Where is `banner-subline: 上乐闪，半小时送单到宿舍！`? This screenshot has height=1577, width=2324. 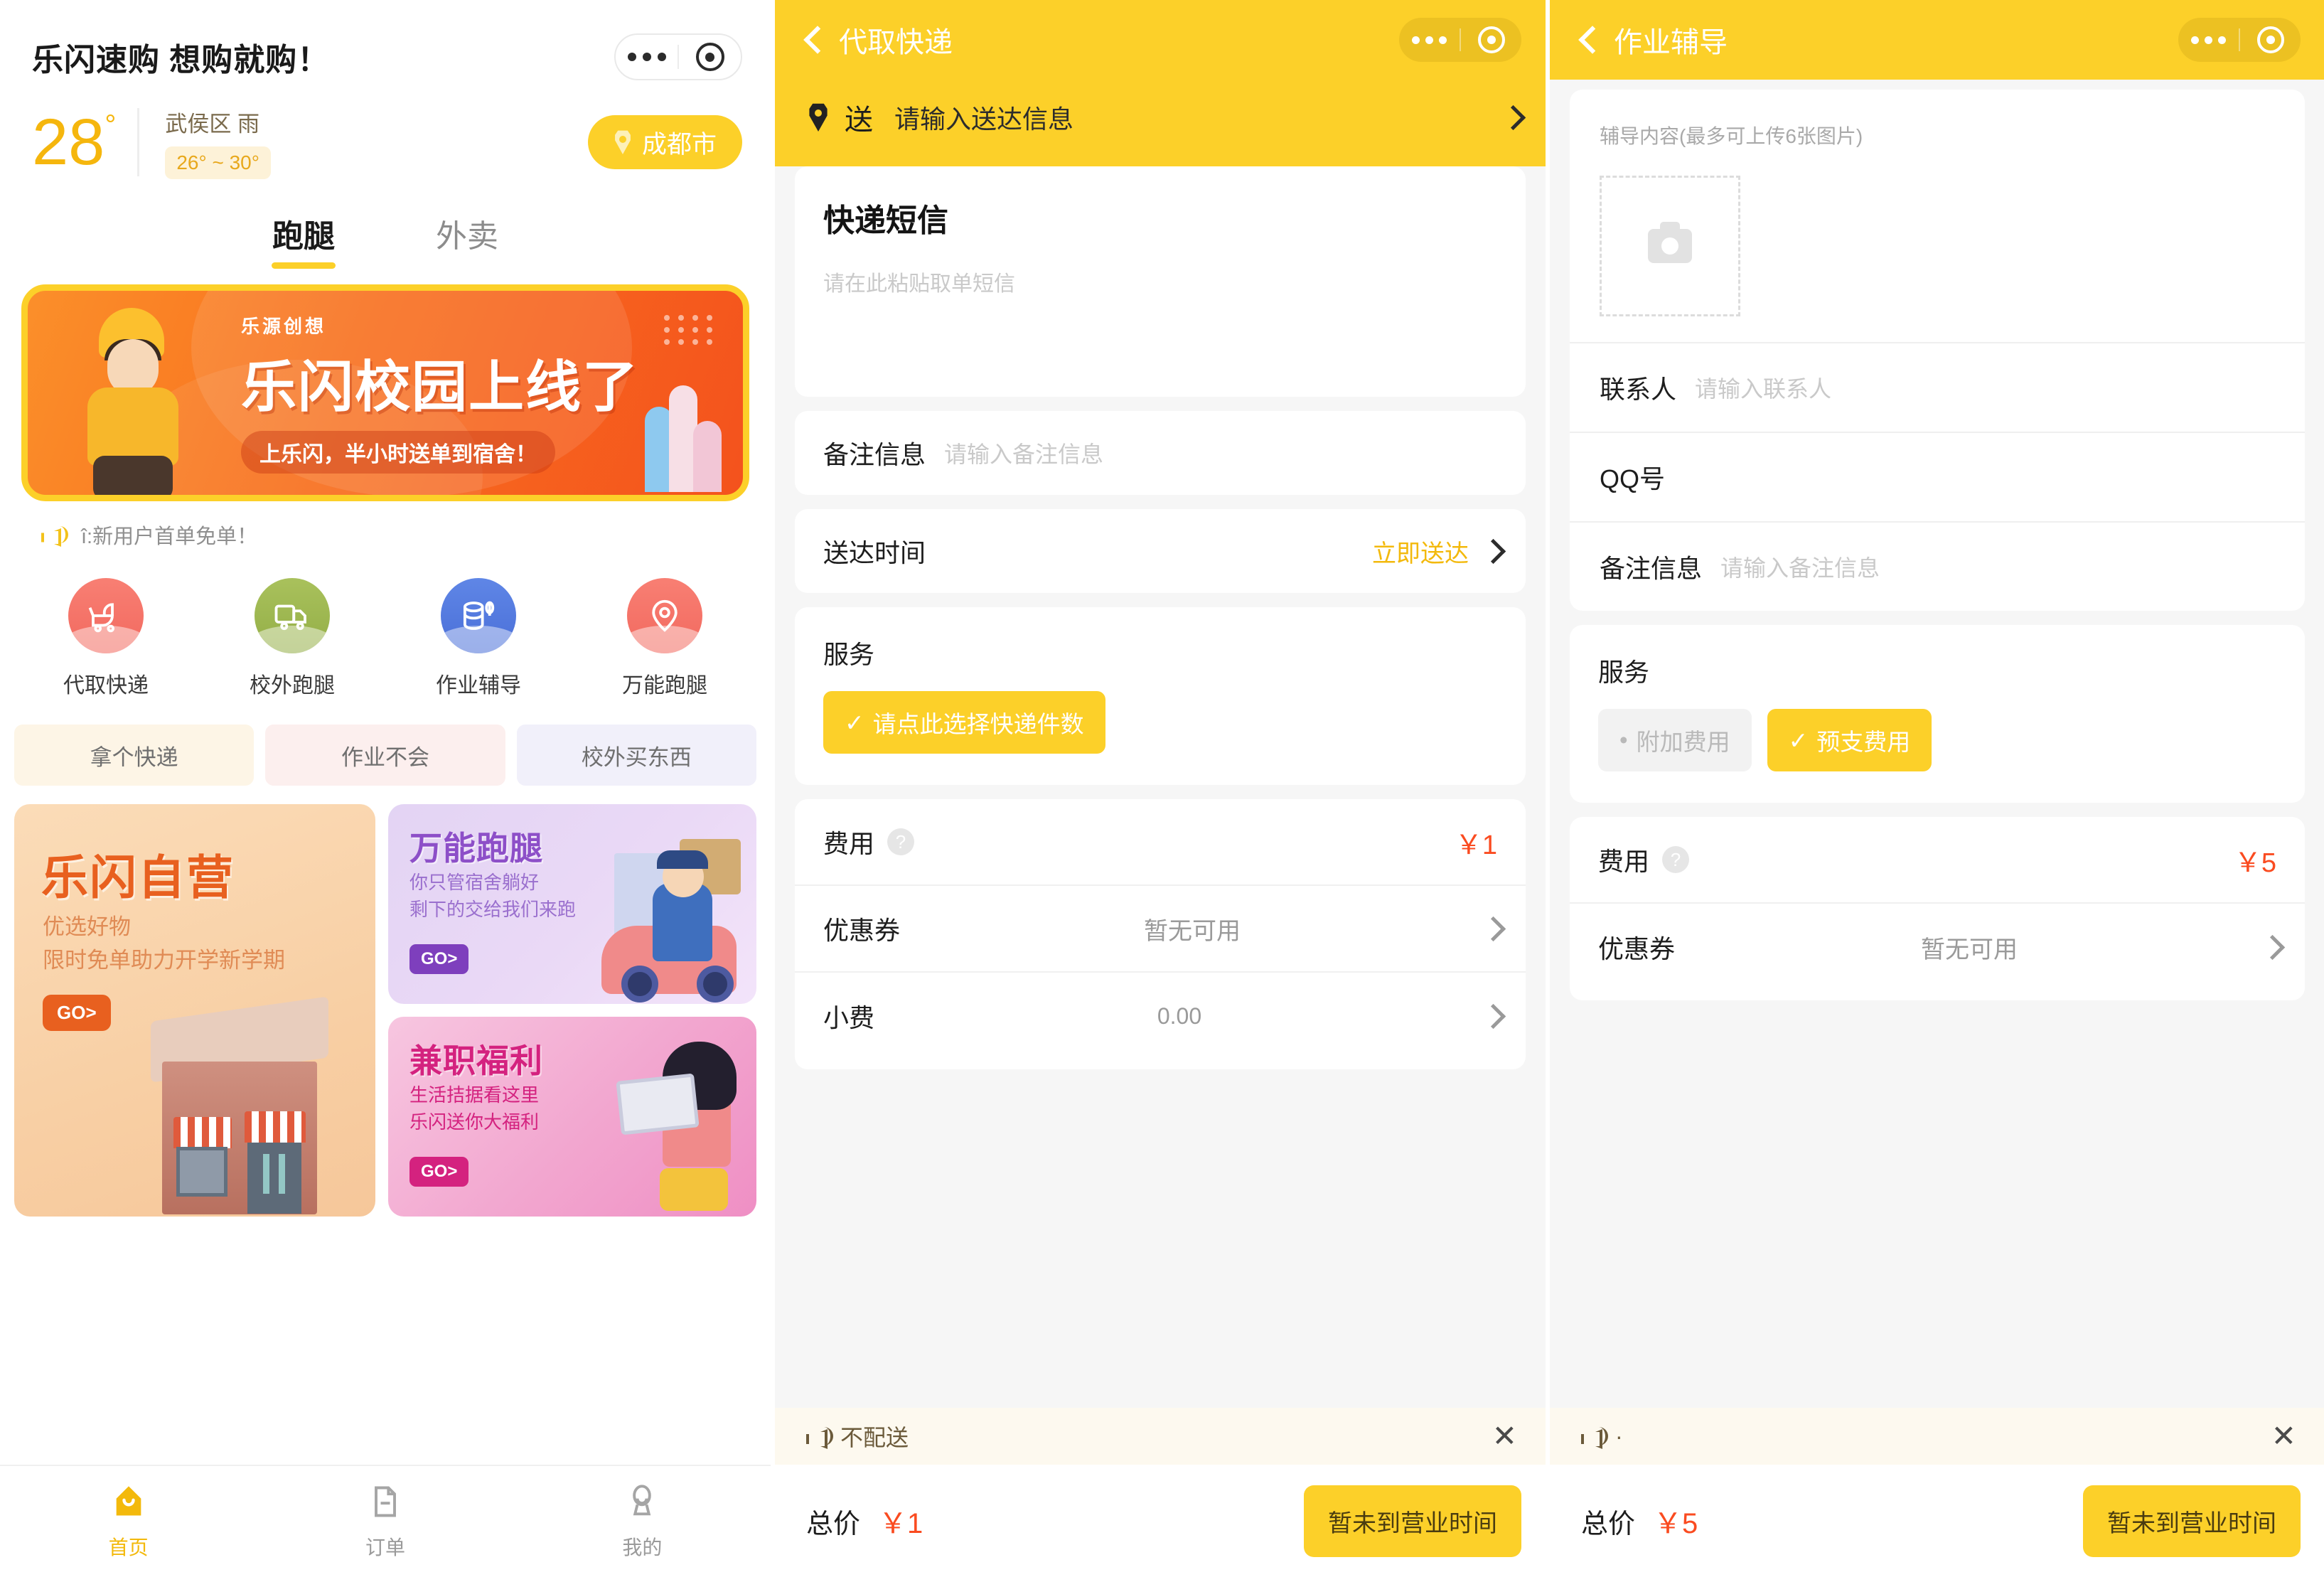 banner-subline: 上乐闪，半小时送单到宿舍！ is located at coordinates (398, 452).